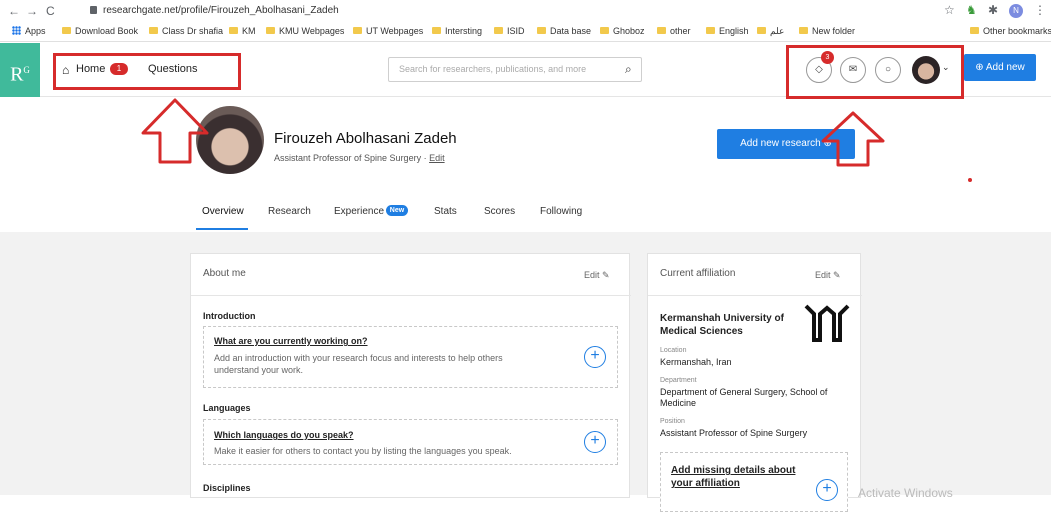 The height and width of the screenshot is (512, 1051). What do you see at coordinates (622, 31) in the screenshot?
I see `bookmark-item: Ghoboz` at bounding box center [622, 31].